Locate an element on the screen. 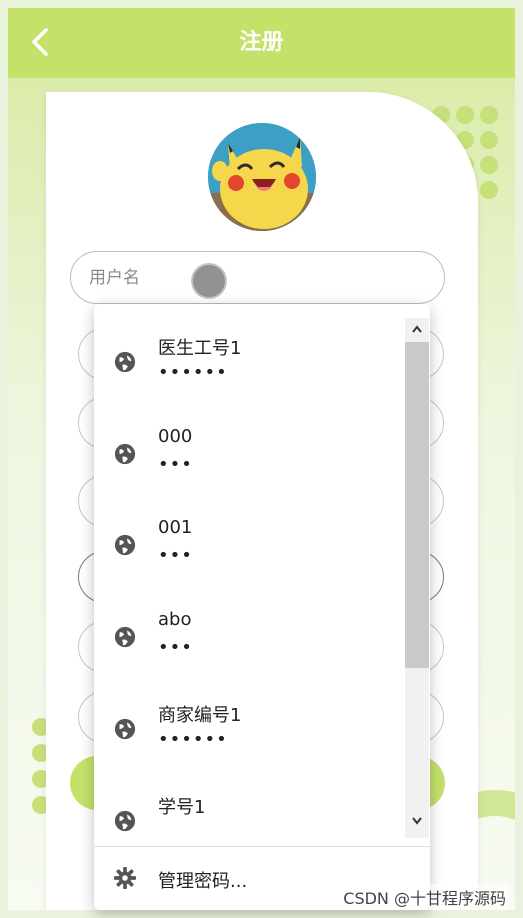  page-title: 注册 is located at coordinates (261, 42).